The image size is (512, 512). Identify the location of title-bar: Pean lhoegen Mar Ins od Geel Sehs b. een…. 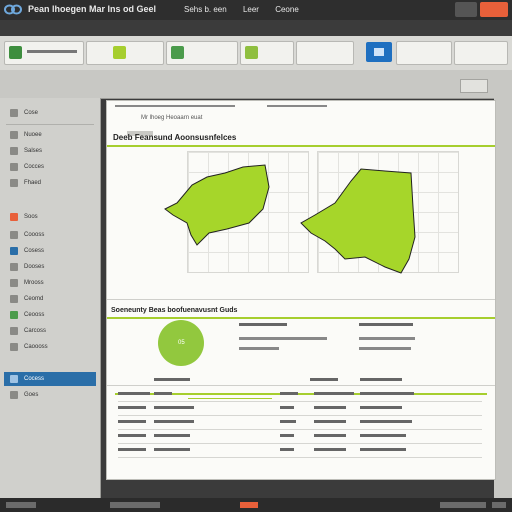
(256, 10).